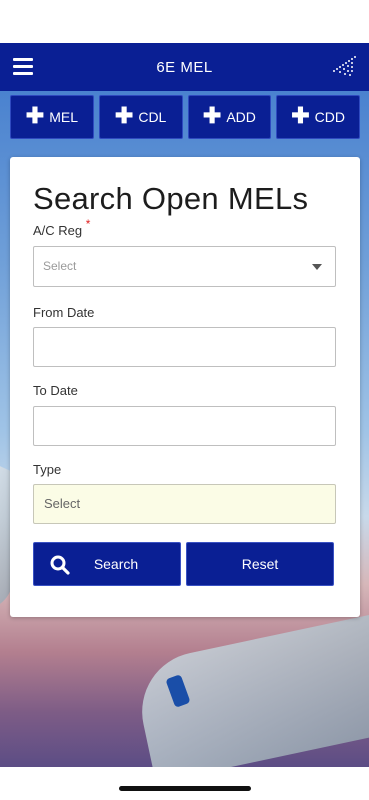 This screenshot has width=369, height=800. Describe the element at coordinates (185, 788) in the screenshot. I see `home-indicator` at that location.